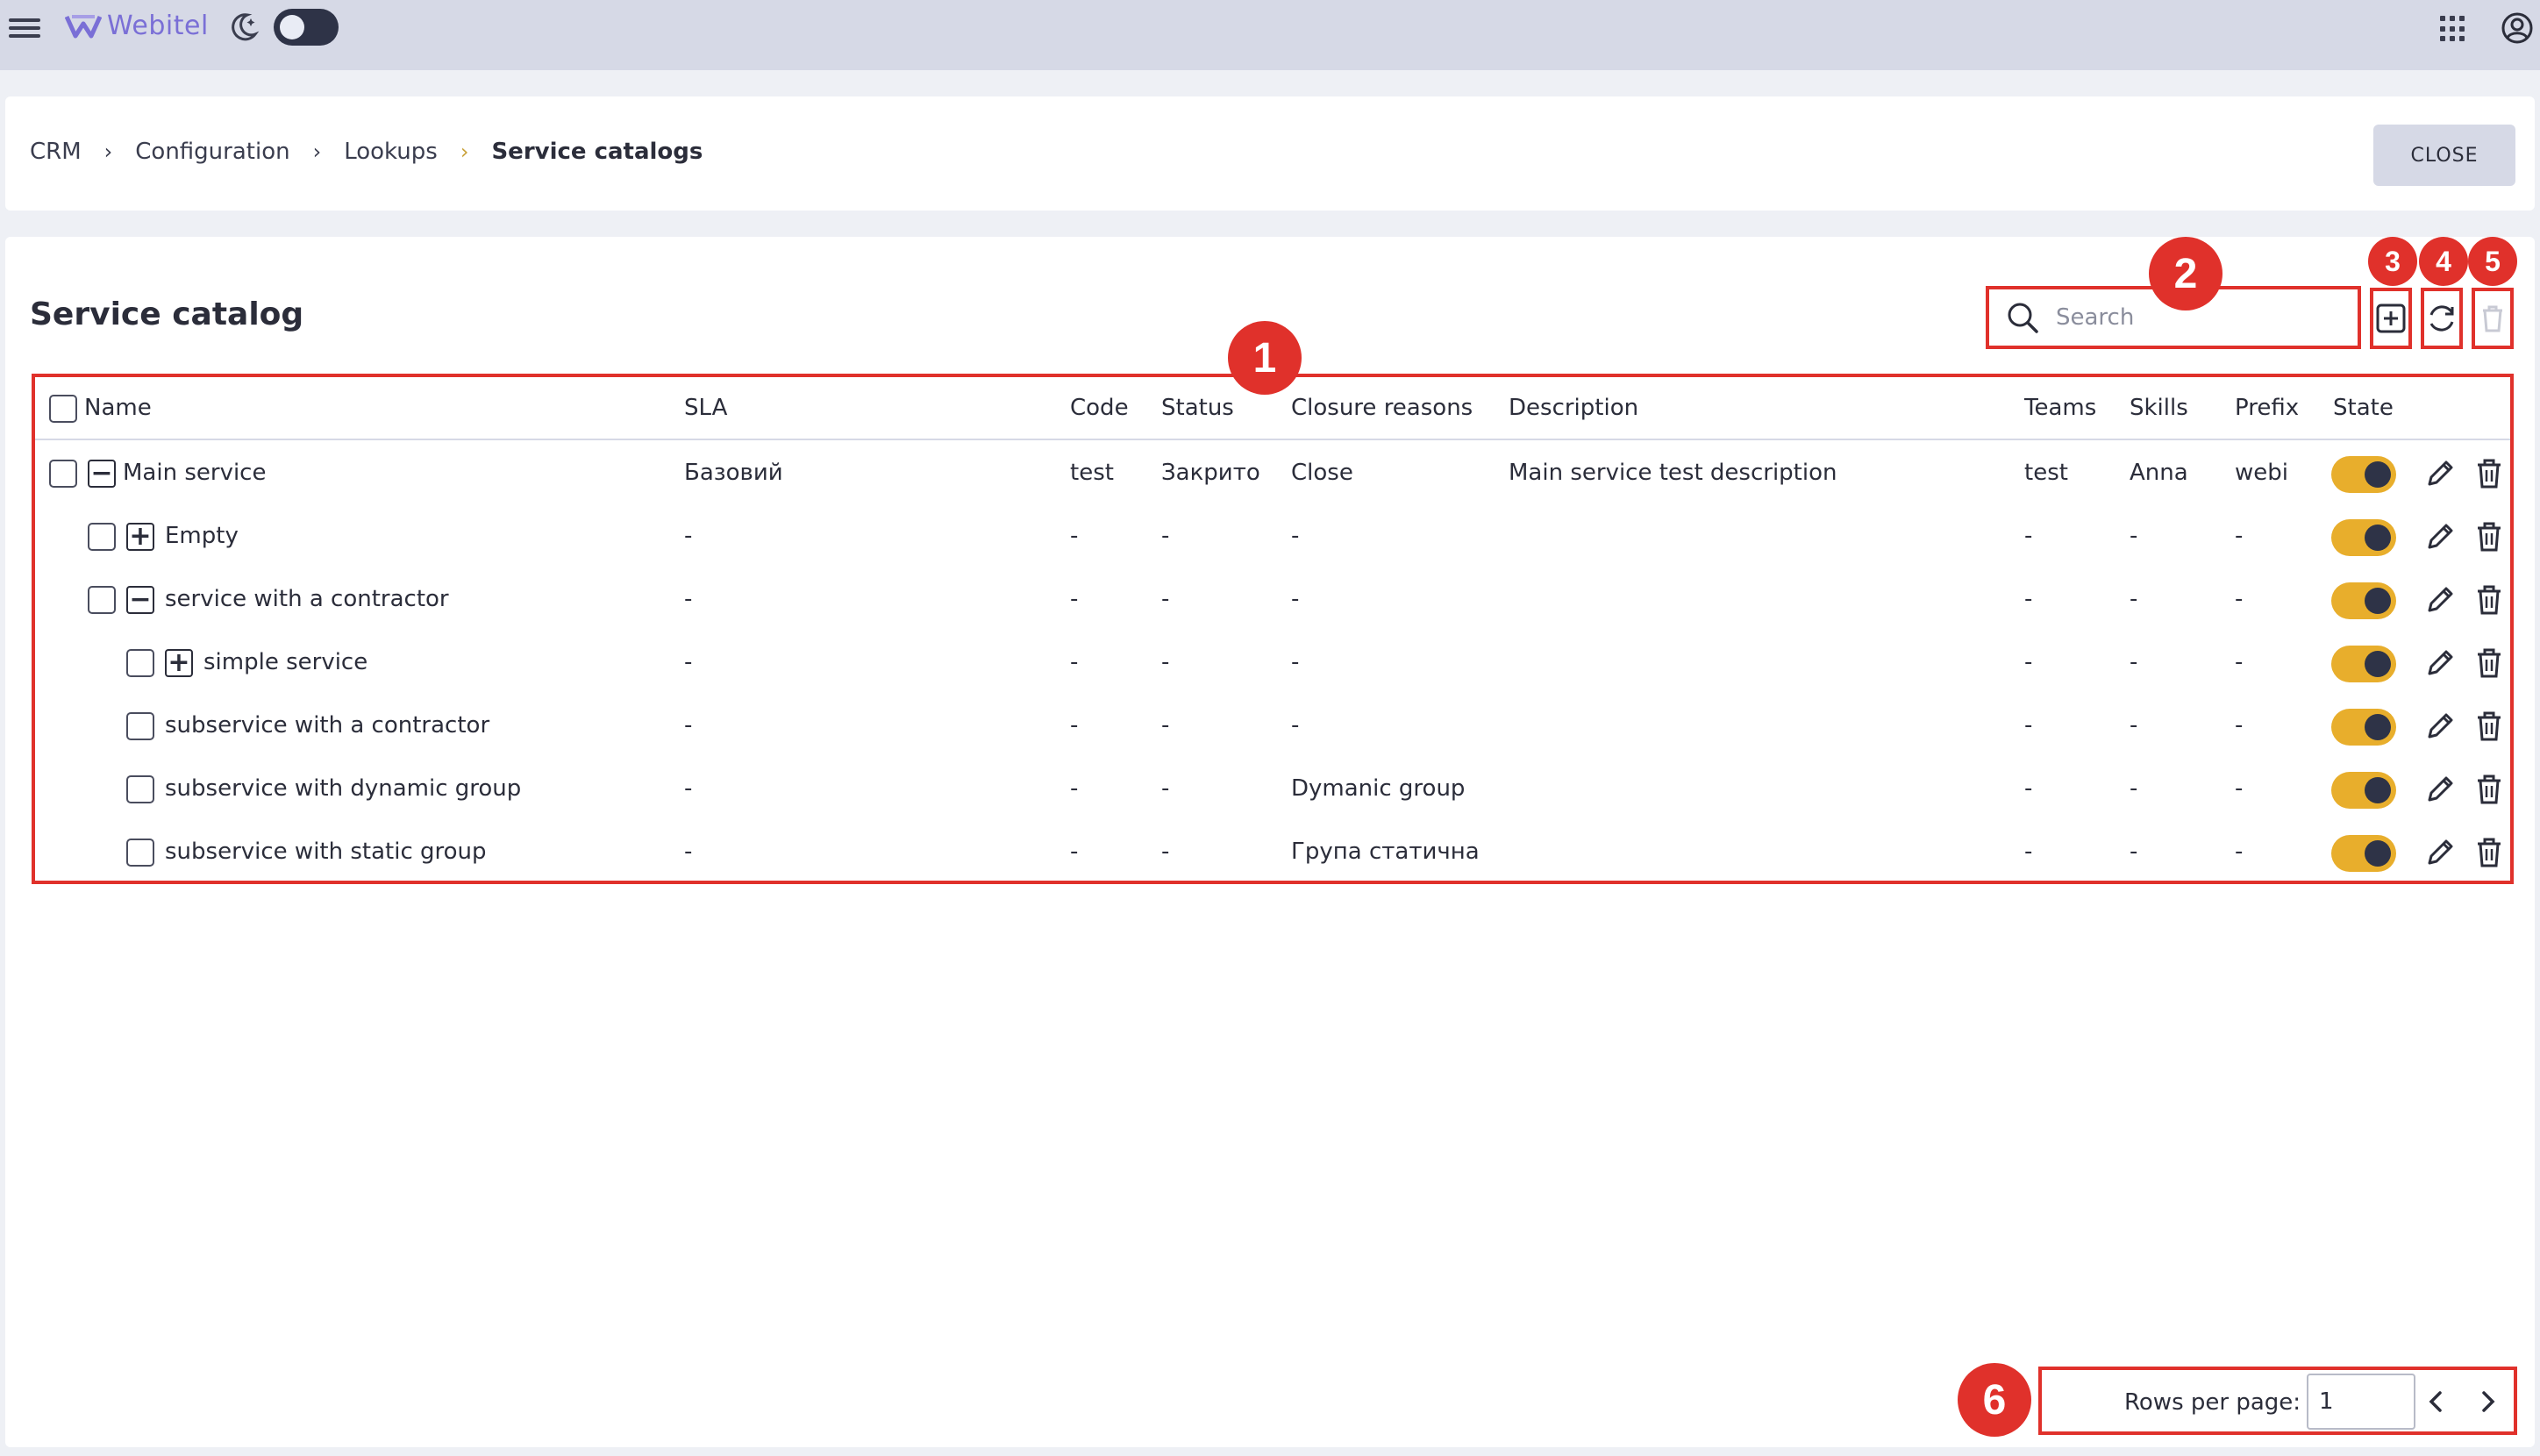 The image size is (2540, 1456). Describe the element at coordinates (24, 28) in the screenshot. I see `hamburger-icon` at that location.